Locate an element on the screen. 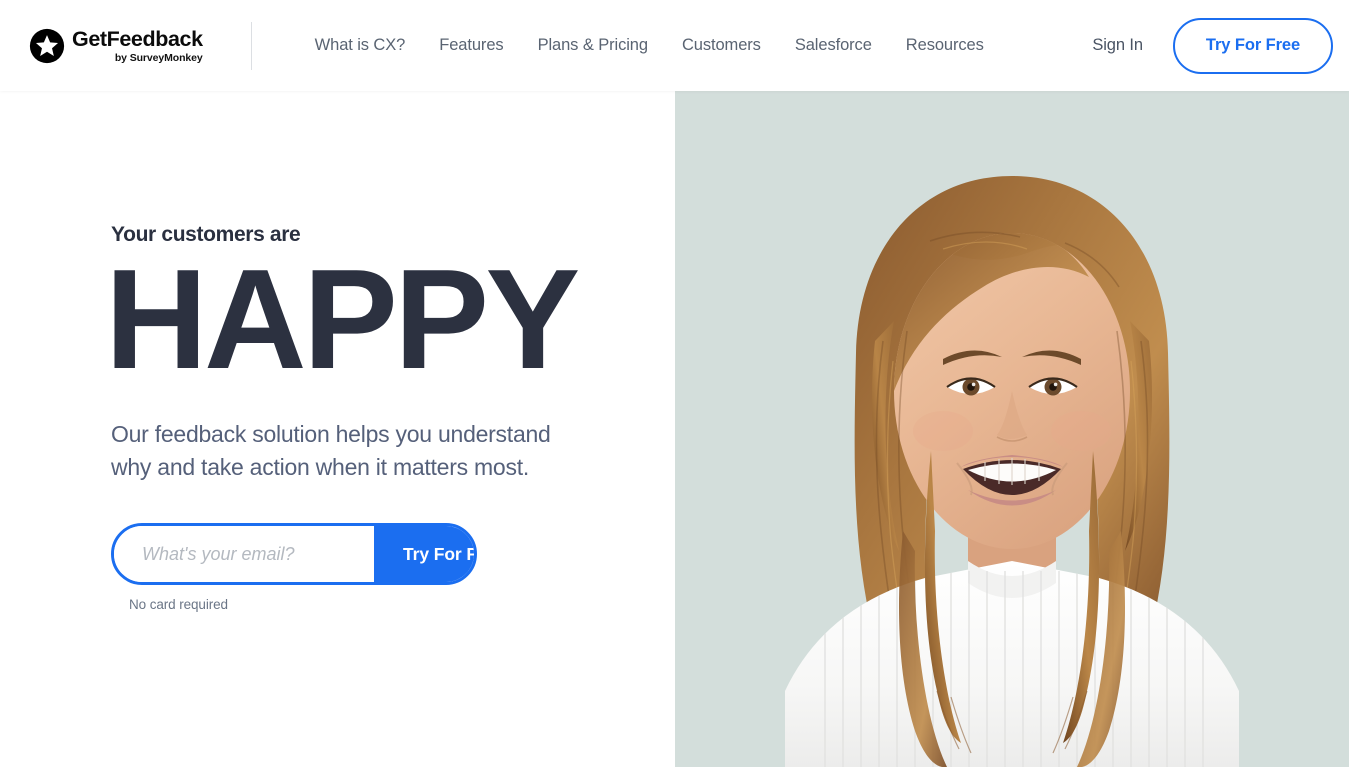 This screenshot has height=767, width=1349. header-try-for-free-button: Try For Free is located at coordinates (1253, 45).